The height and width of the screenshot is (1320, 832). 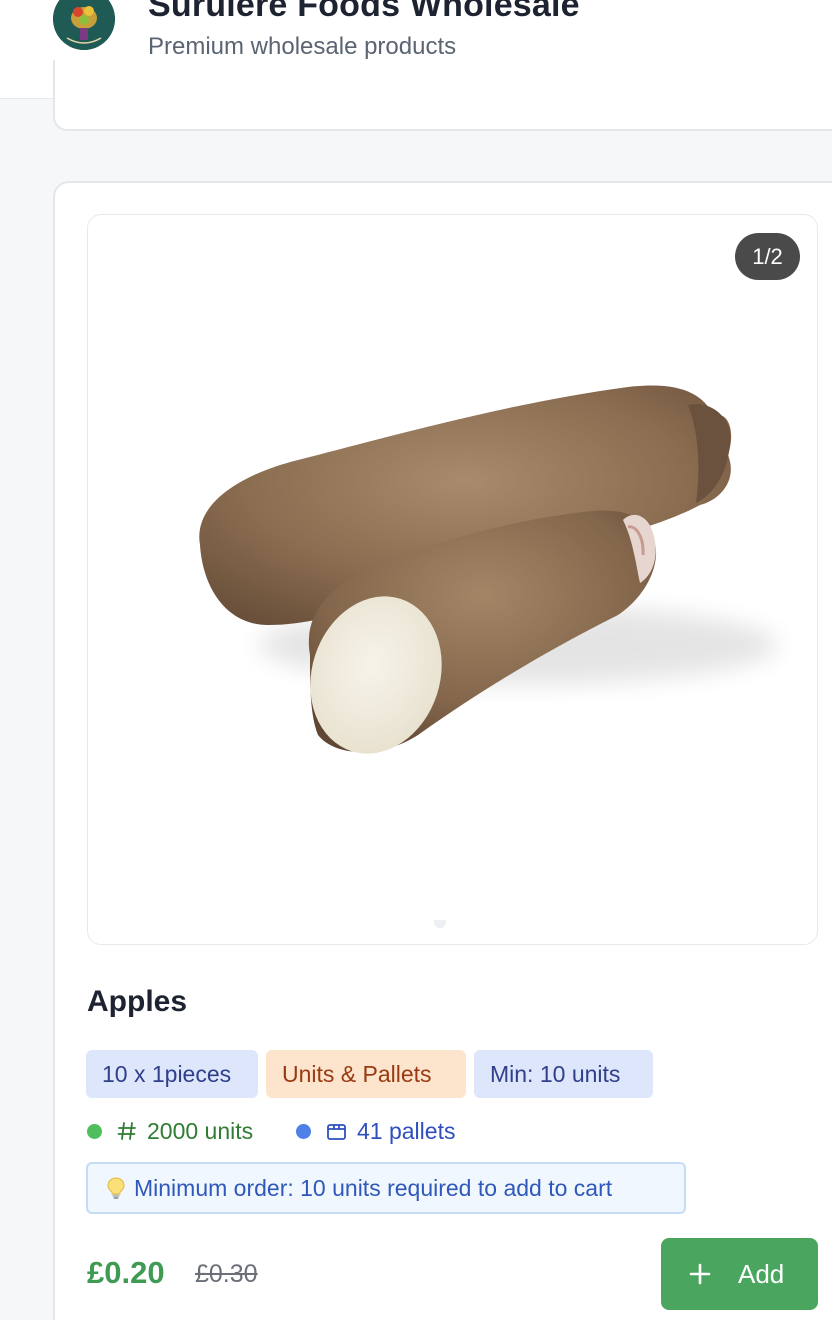 What do you see at coordinates (364, 12) in the screenshot?
I see `store-title: Surulere Foods Wholesale` at bounding box center [364, 12].